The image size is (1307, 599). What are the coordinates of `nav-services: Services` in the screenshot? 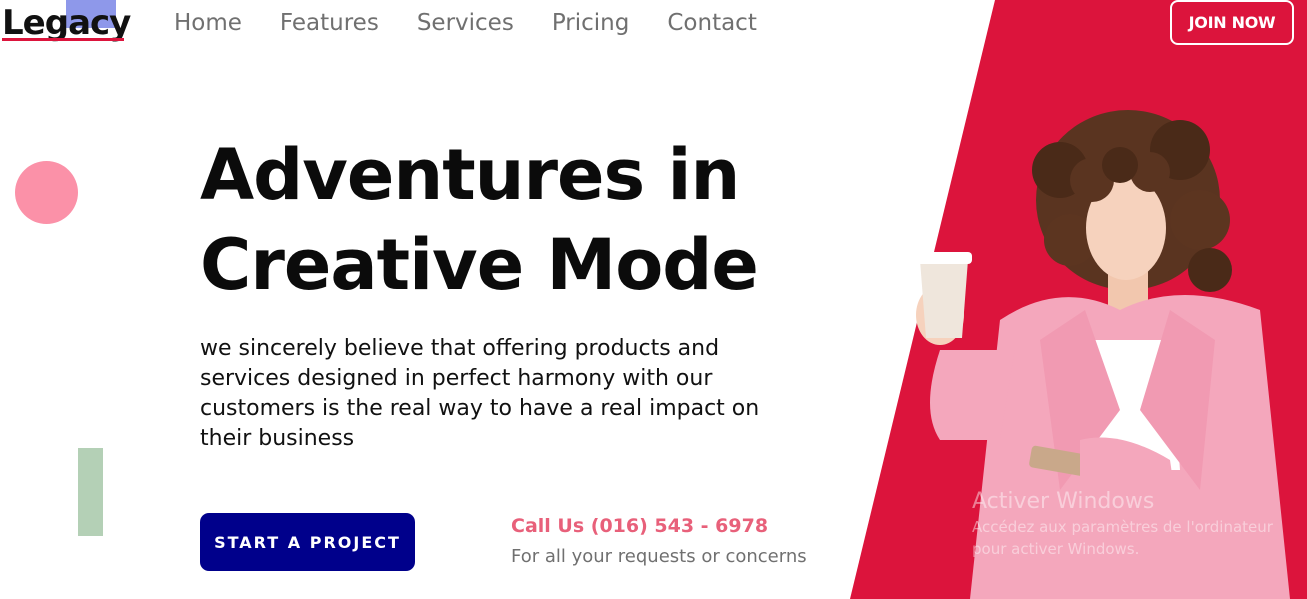 It's located at (465, 23).